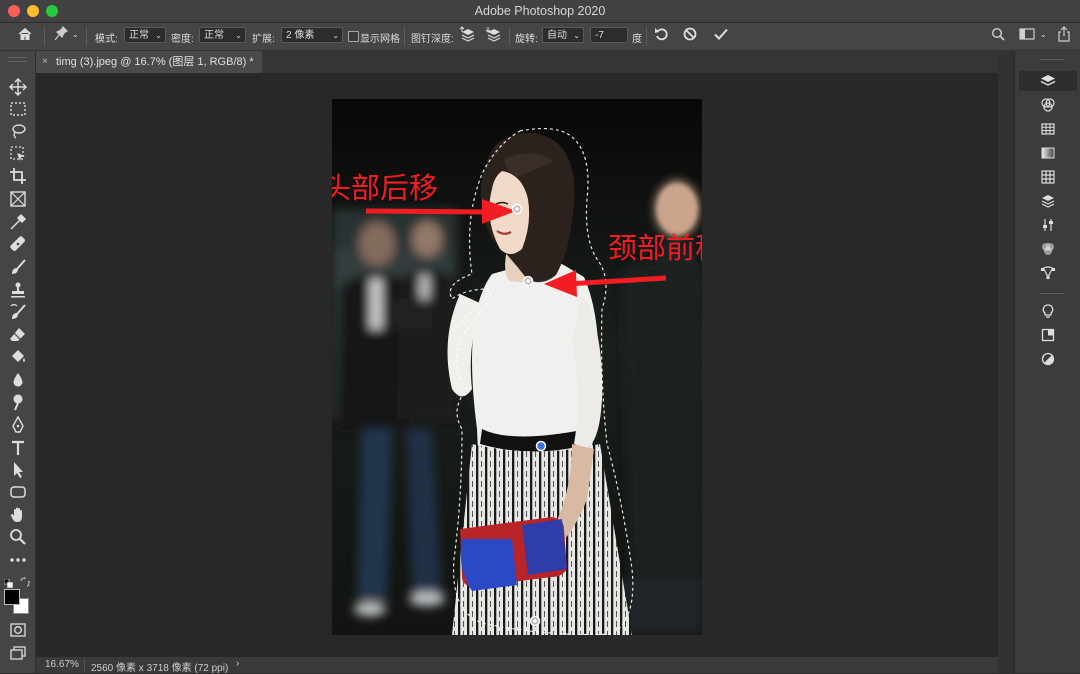  Describe the element at coordinates (12, 597) in the screenshot. I see `foreground-color-swatch` at that location.